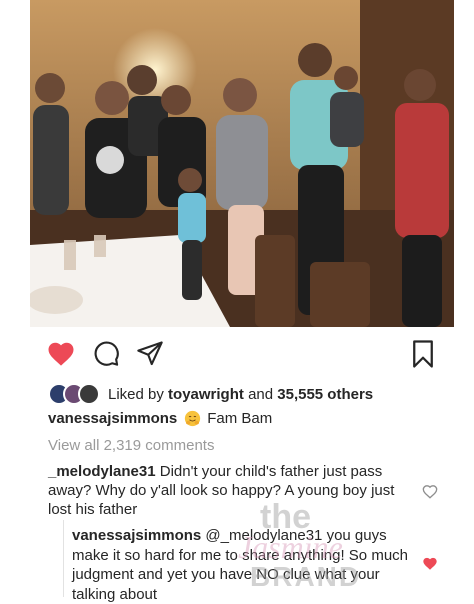  I want to click on view-all-comments-link: View all 2,319 comments, so click(131, 445).